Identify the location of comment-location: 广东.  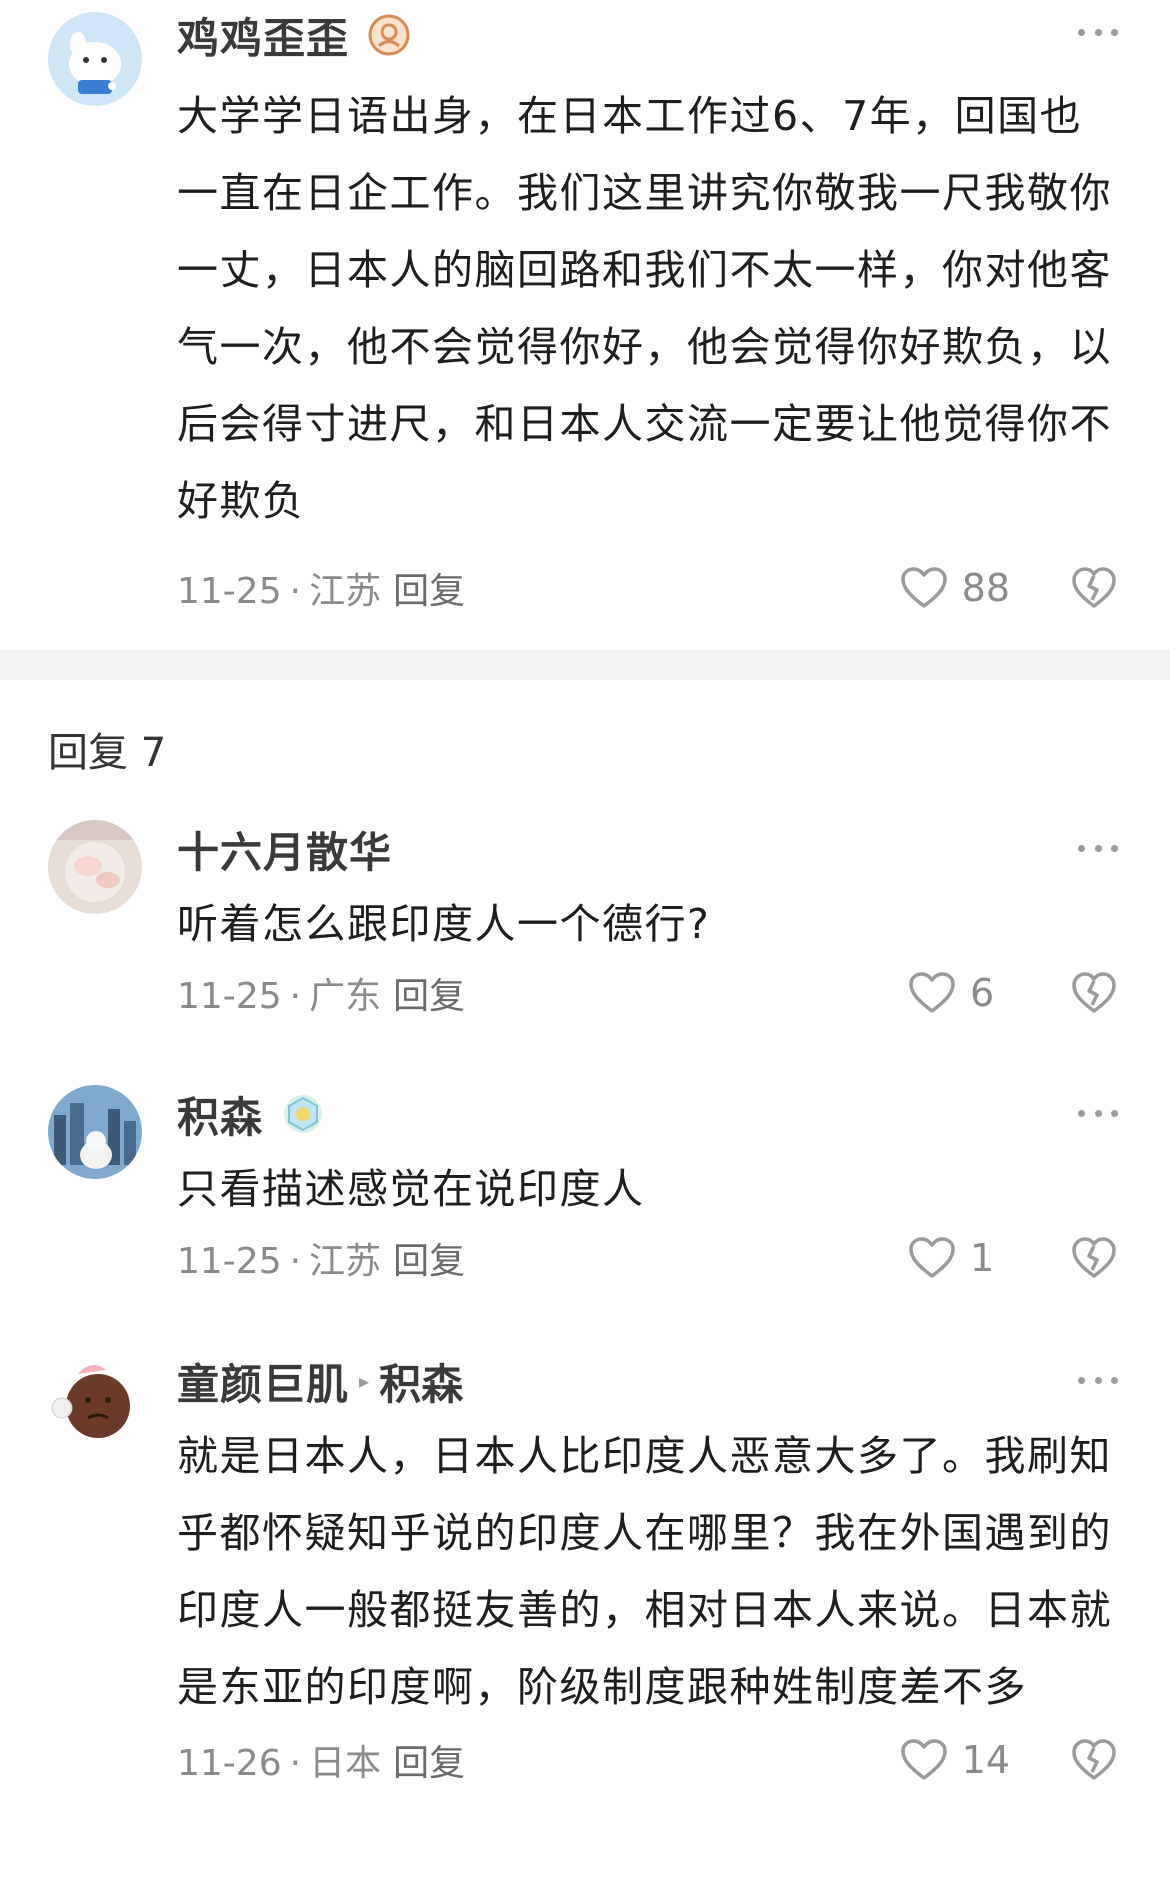
(345, 996).